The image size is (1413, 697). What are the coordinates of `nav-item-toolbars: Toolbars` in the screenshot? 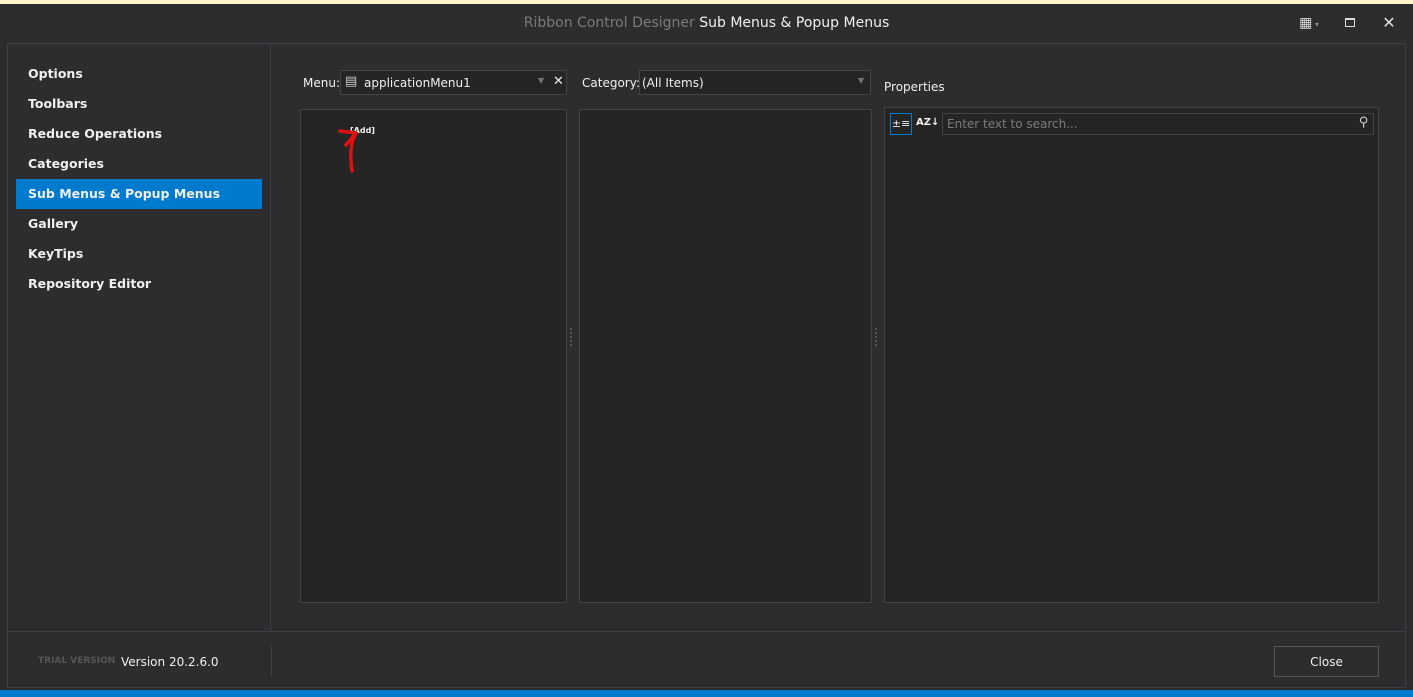 It's located at (139, 104).